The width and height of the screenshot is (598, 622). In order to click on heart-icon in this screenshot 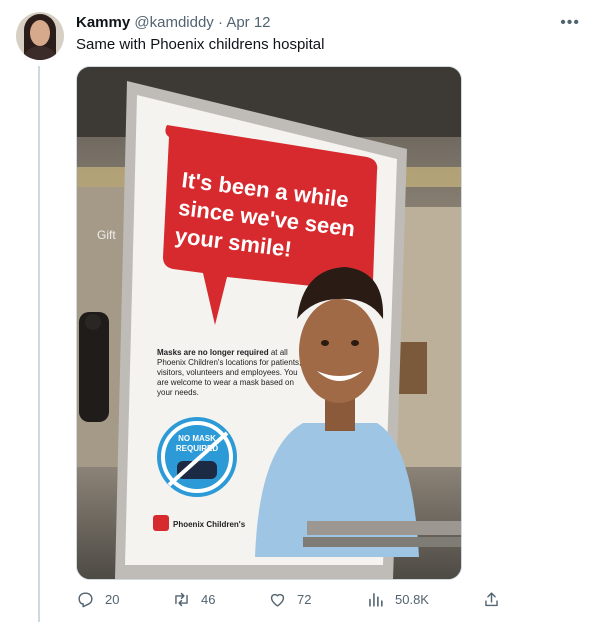, I will do `click(277, 600)`.